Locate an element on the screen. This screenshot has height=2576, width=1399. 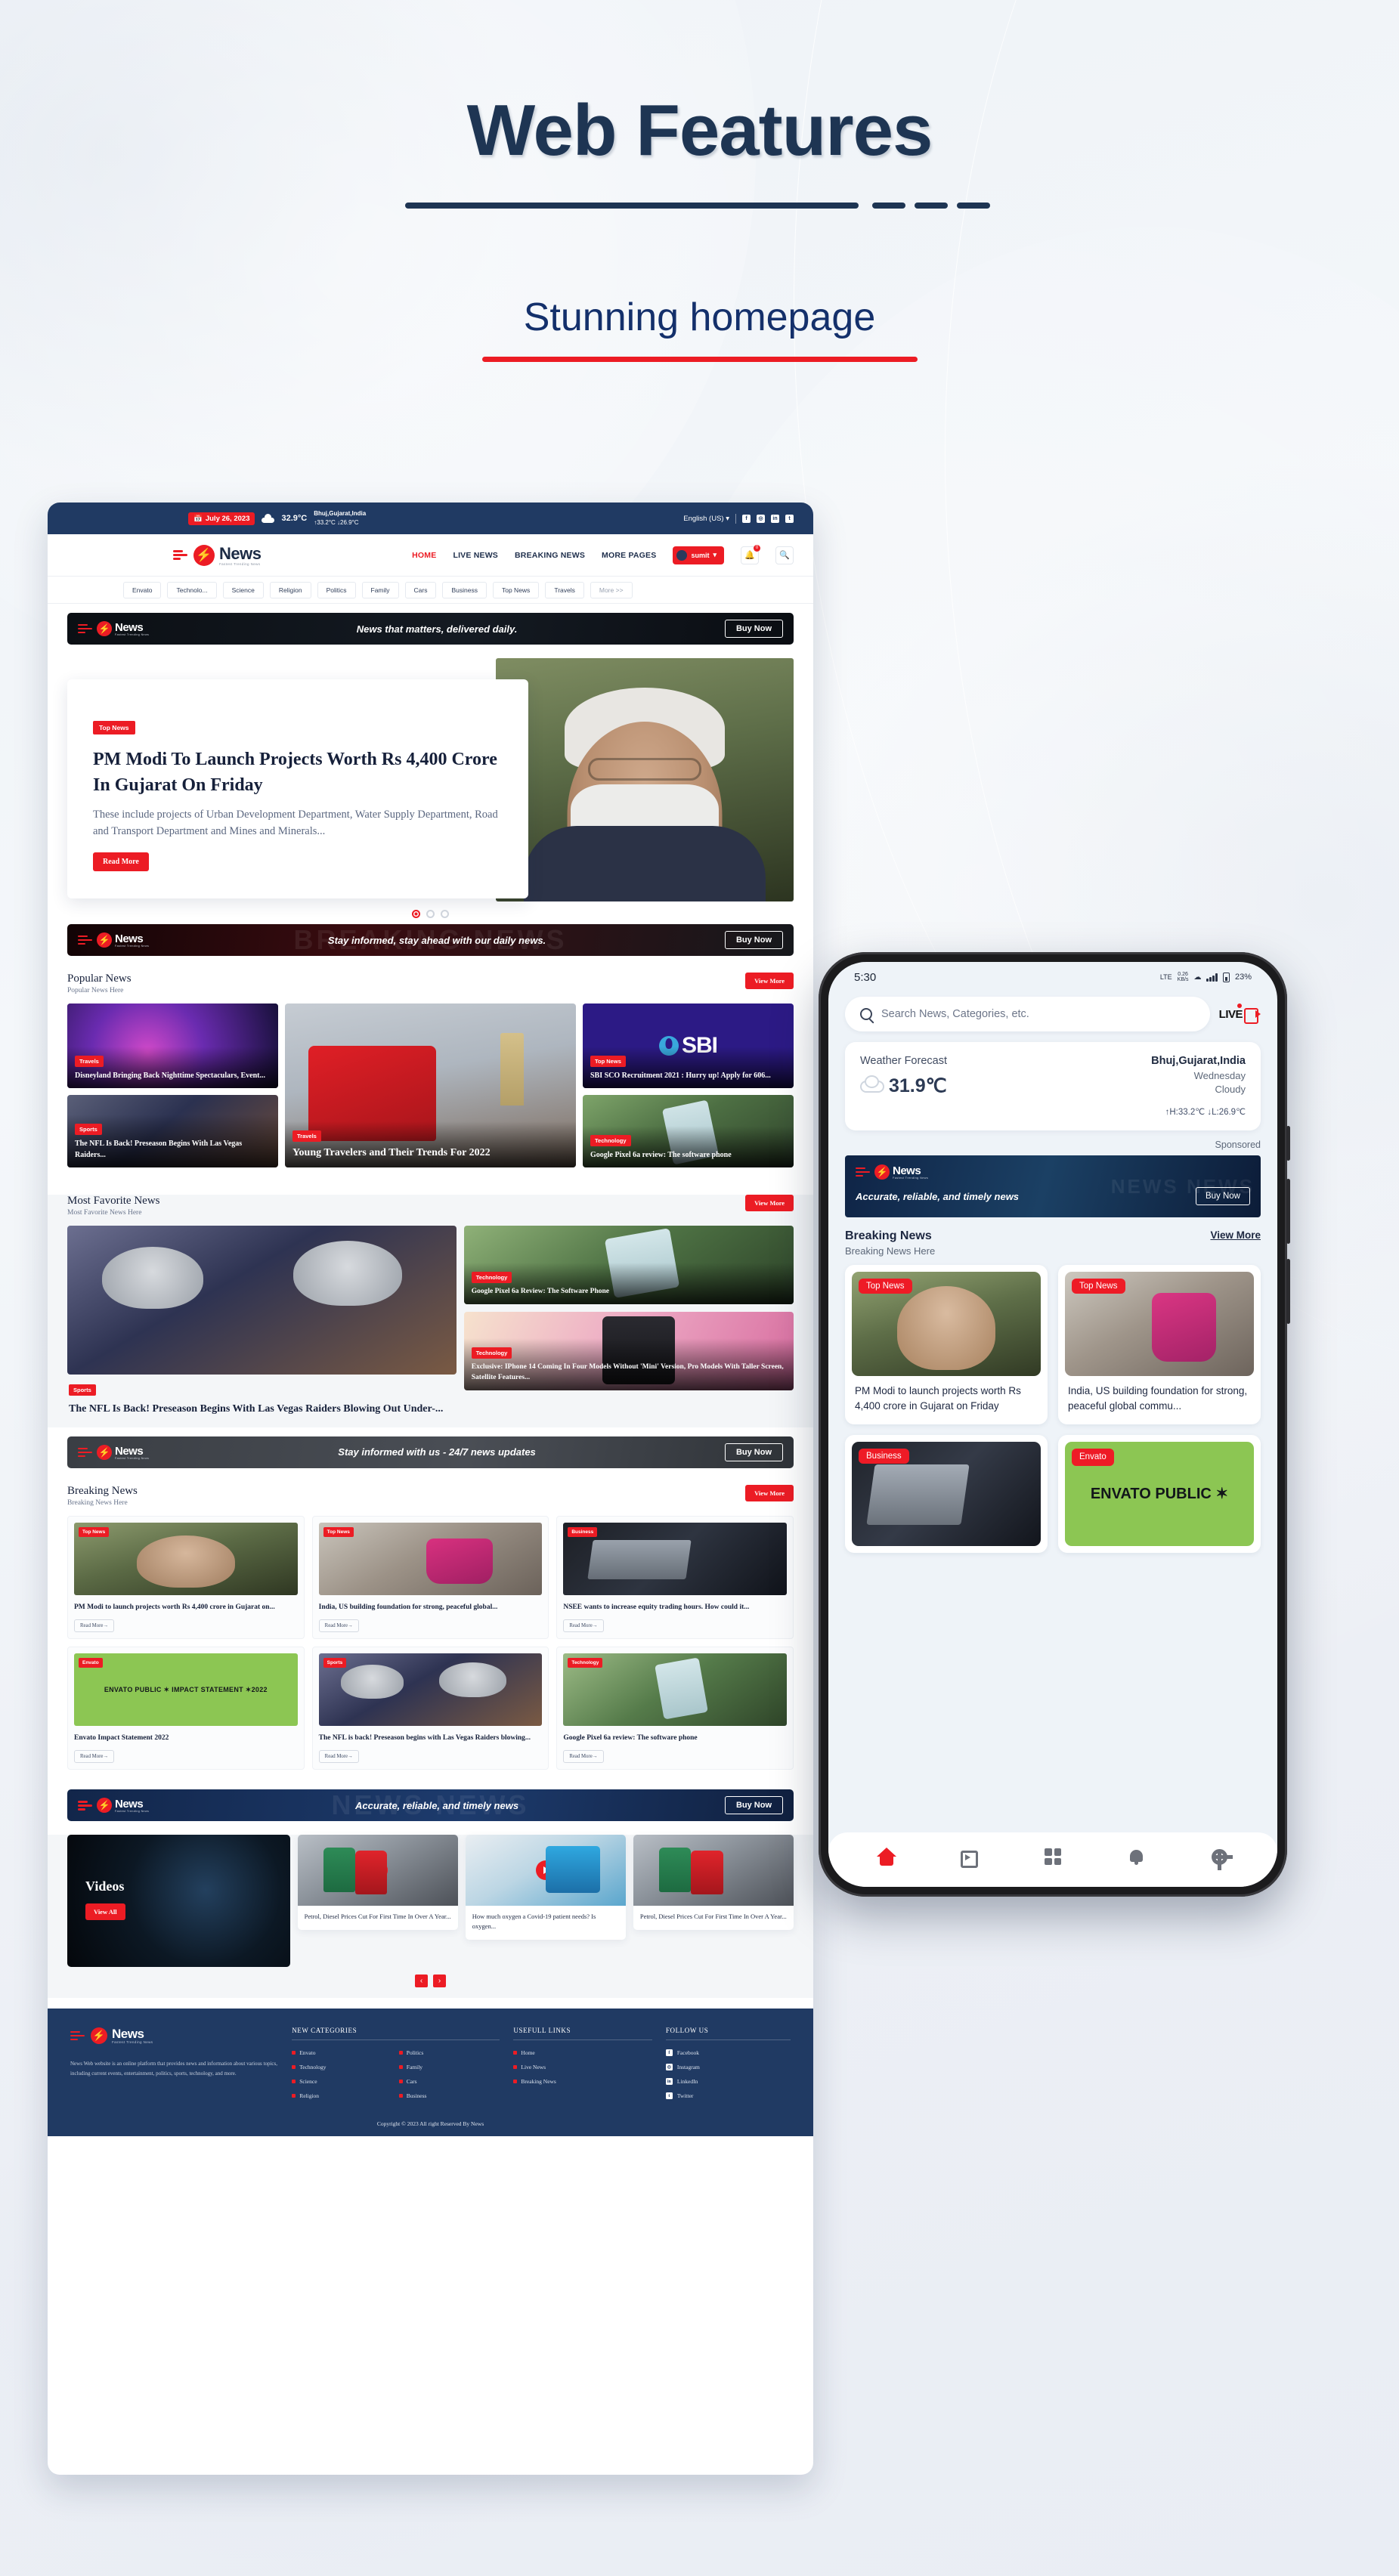
phone-button-silent is located at coordinates (1288, 1143).